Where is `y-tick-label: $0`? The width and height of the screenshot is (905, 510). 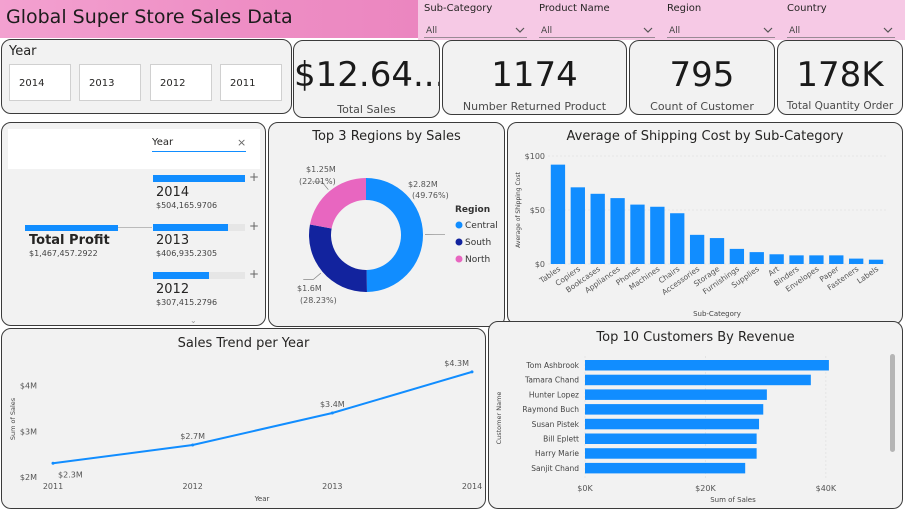
y-tick-label: $0 is located at coordinates (540, 264).